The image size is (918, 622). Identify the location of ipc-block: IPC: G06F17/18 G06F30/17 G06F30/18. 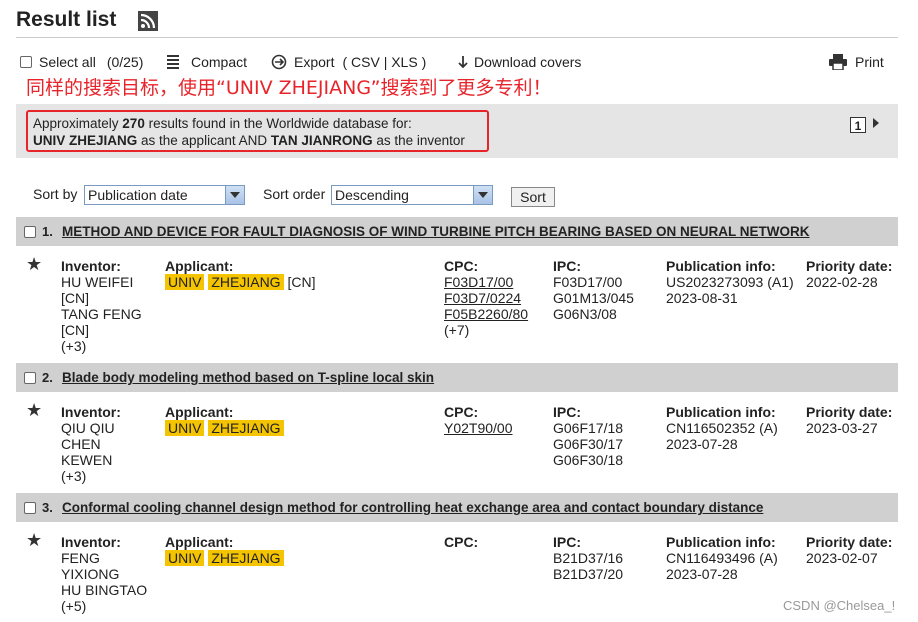
(588, 436).